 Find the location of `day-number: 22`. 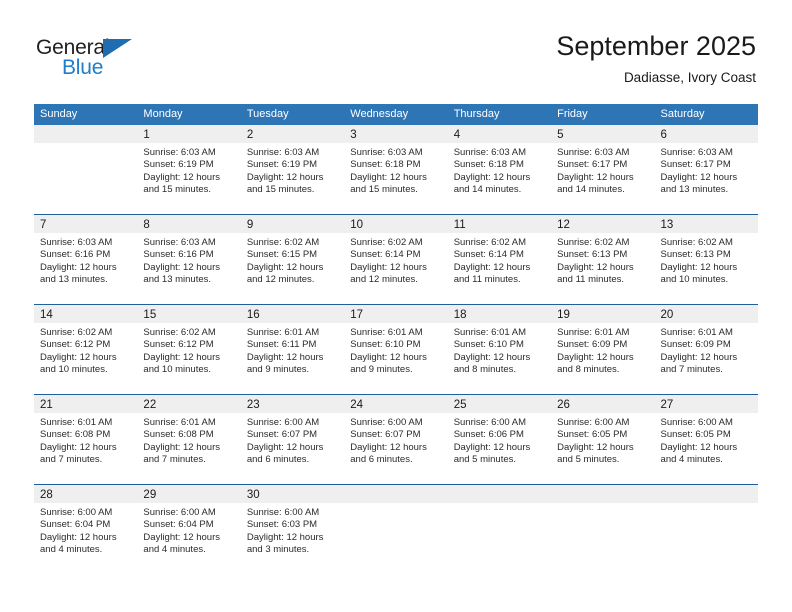

day-number: 22 is located at coordinates (150, 405).